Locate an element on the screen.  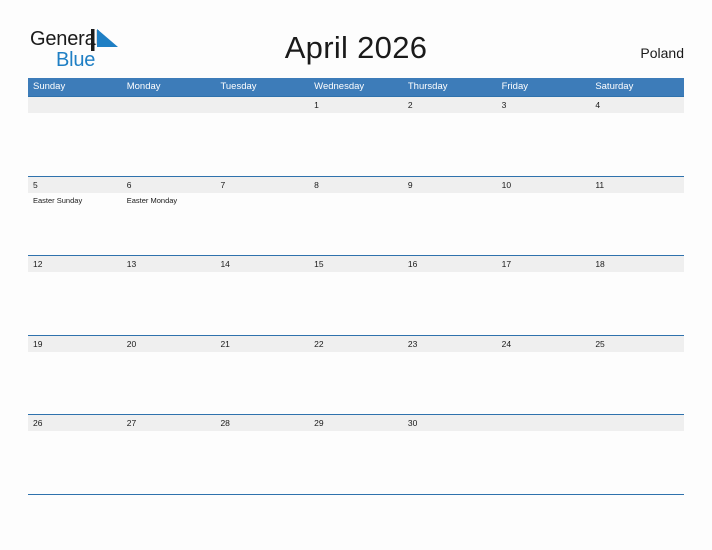
day-number: 7 is located at coordinates (223, 184).